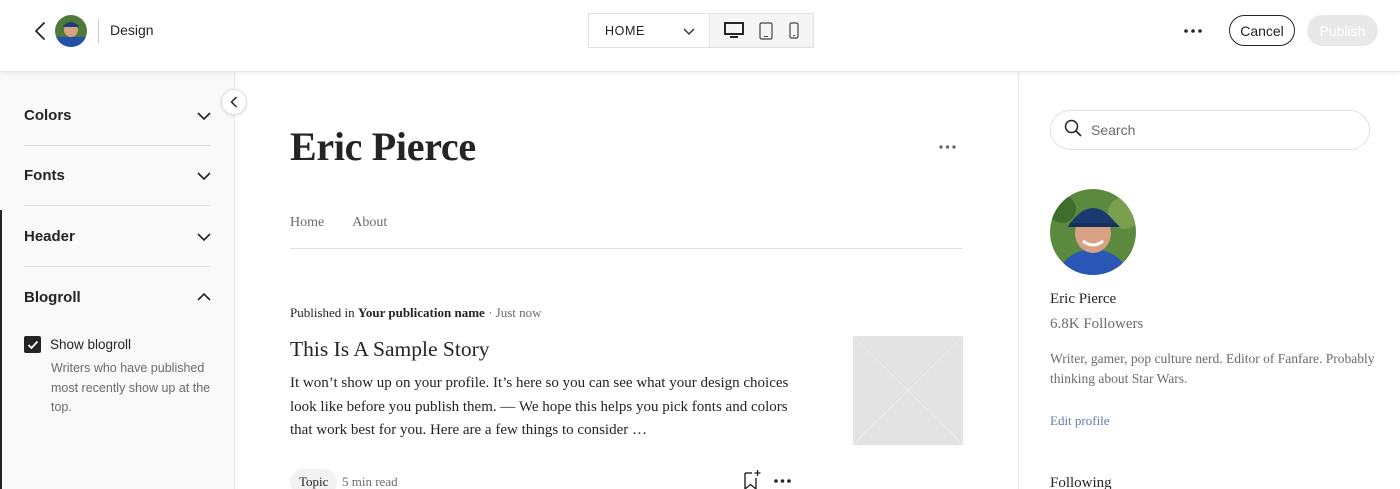  I want to click on story-image-placeholder, so click(908, 390).